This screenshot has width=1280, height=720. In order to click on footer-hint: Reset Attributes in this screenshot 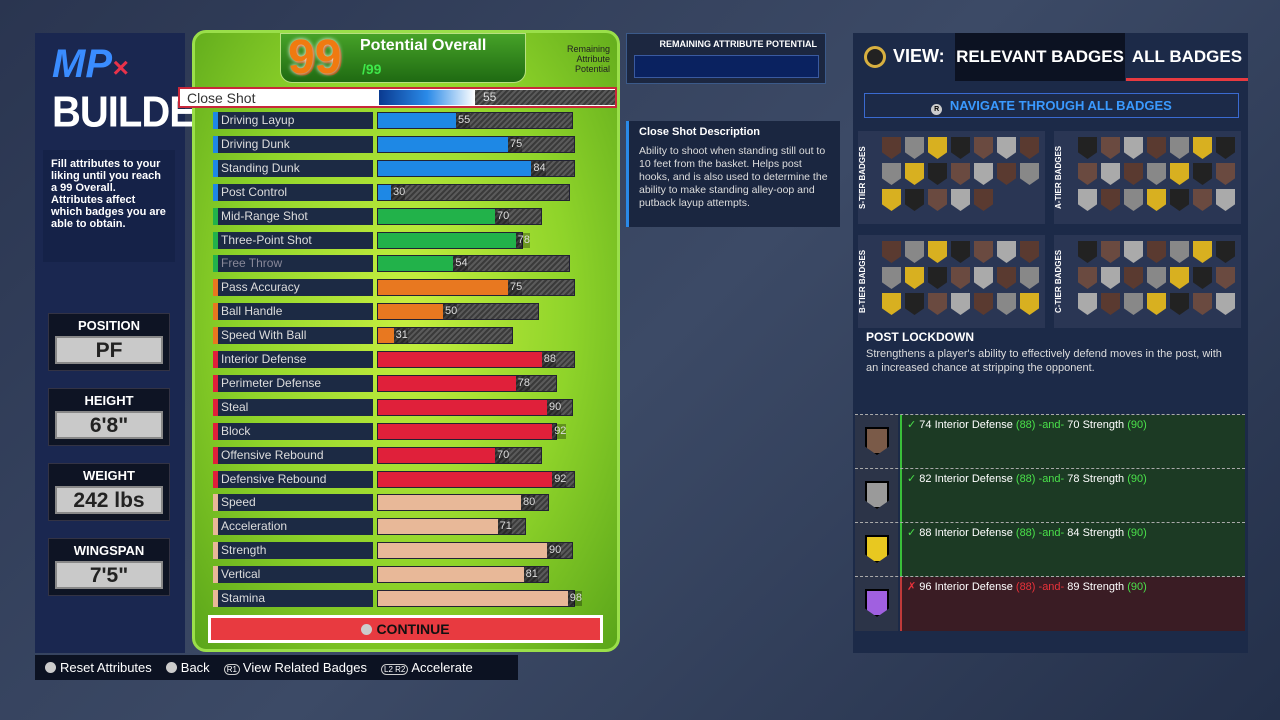, I will do `click(98, 667)`.